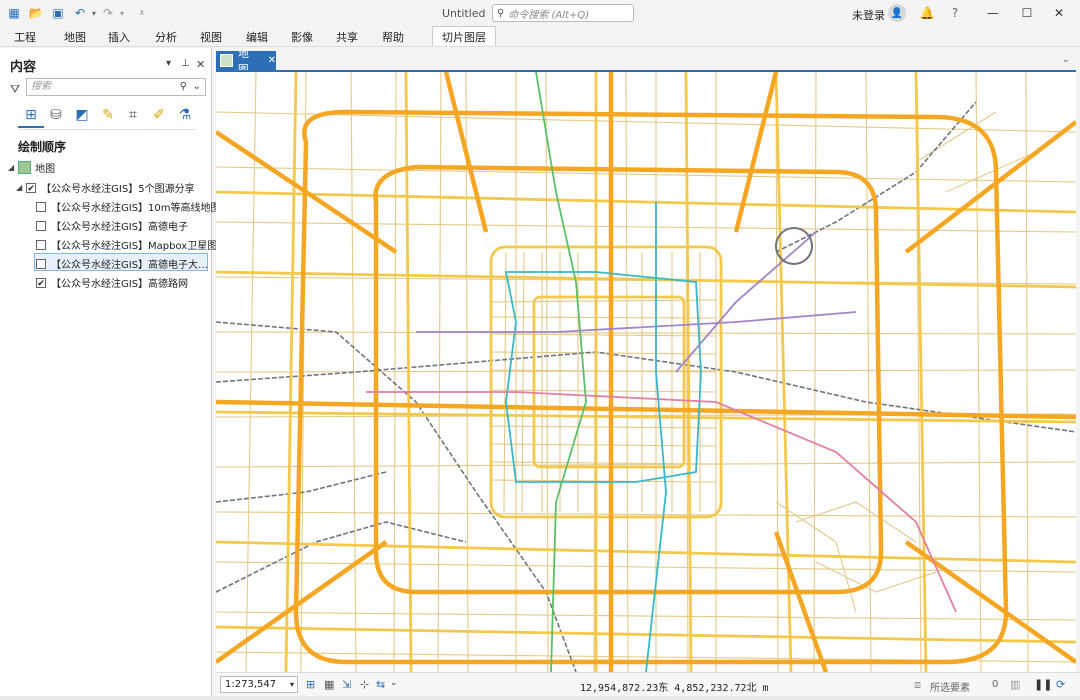 The image size is (1080, 700). Describe the element at coordinates (75, 37) in the screenshot. I see `tab-map: 地图` at that location.